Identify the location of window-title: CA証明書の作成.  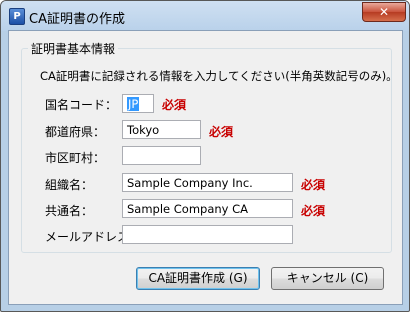
(77, 19).